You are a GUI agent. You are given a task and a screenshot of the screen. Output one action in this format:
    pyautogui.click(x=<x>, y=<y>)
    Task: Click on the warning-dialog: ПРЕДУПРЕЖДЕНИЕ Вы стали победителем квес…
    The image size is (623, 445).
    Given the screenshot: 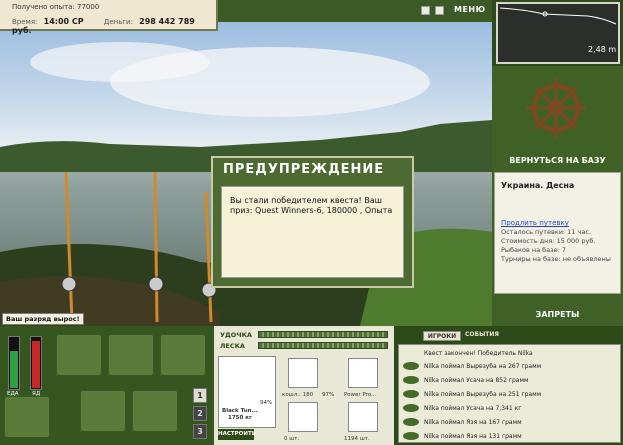 What is the action you would take?
    pyautogui.click(x=312, y=222)
    